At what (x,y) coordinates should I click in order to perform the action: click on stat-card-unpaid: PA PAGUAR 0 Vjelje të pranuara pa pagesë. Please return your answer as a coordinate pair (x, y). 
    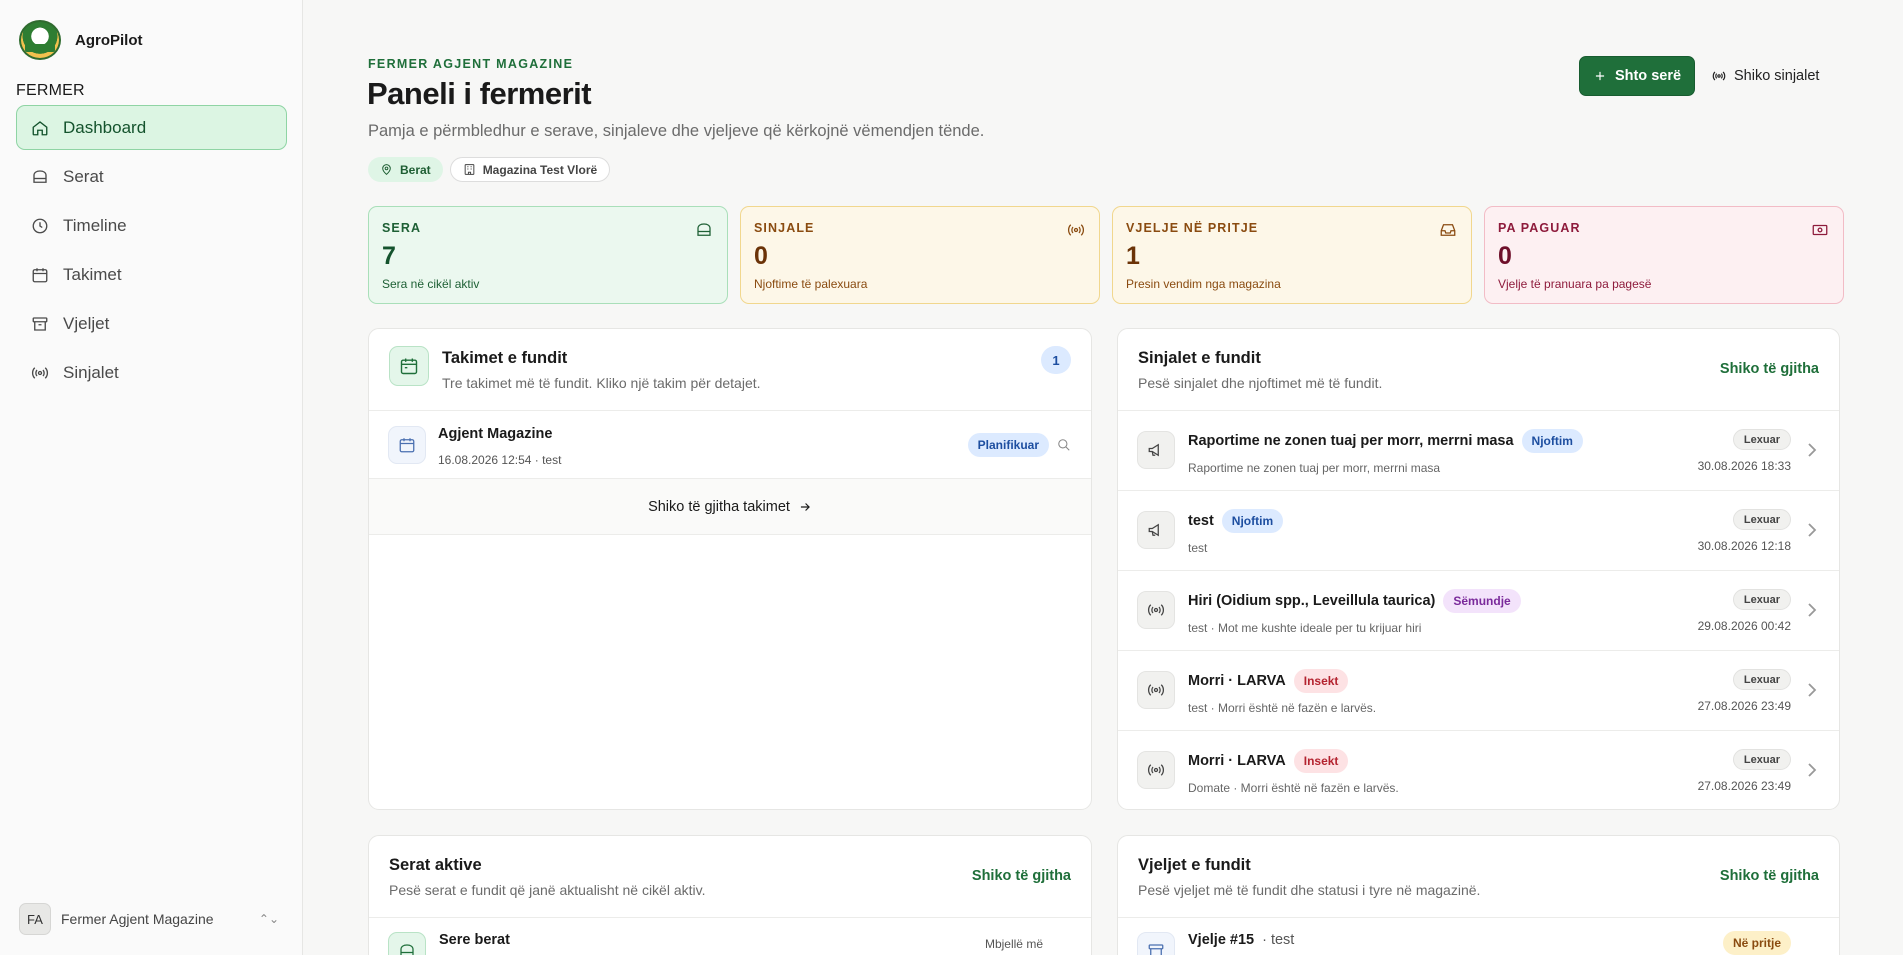
    Looking at the image, I should click on (1664, 255).